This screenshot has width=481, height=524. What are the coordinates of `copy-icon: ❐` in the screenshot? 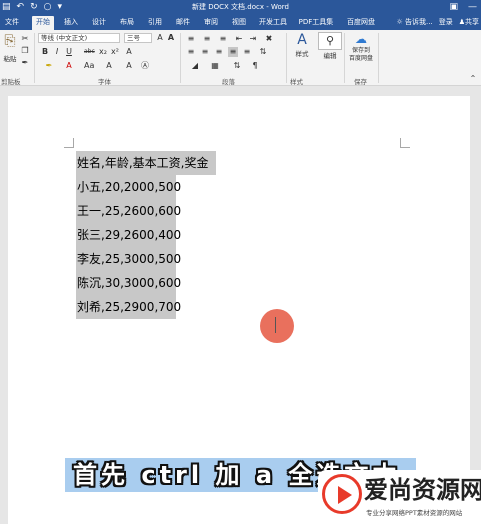 It's located at (25, 51).